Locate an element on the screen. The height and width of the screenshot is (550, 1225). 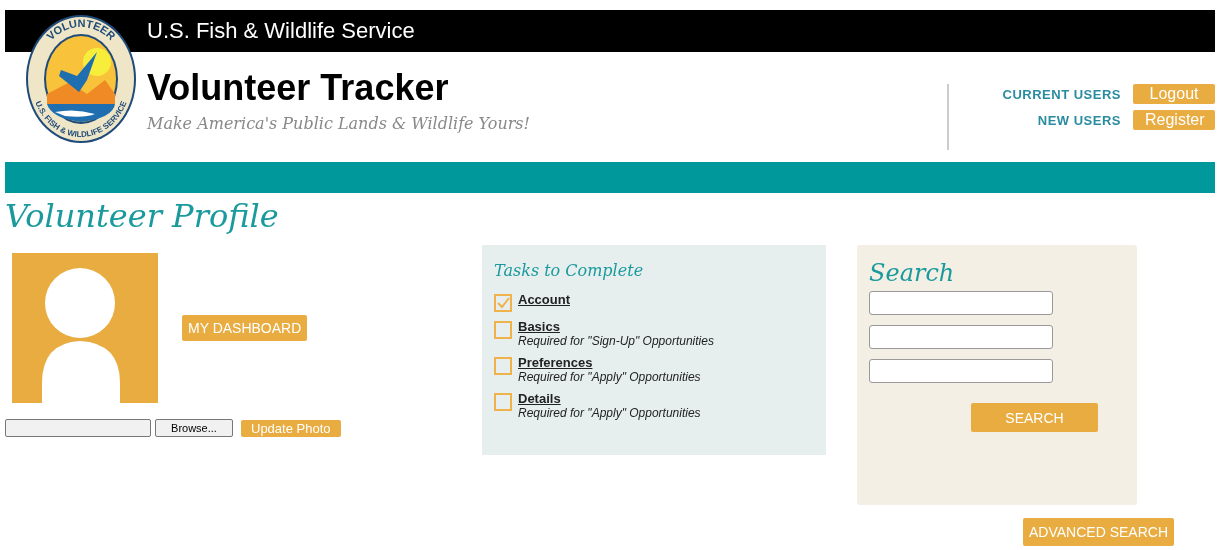
task-link: Preferences is located at coordinates (609, 362).